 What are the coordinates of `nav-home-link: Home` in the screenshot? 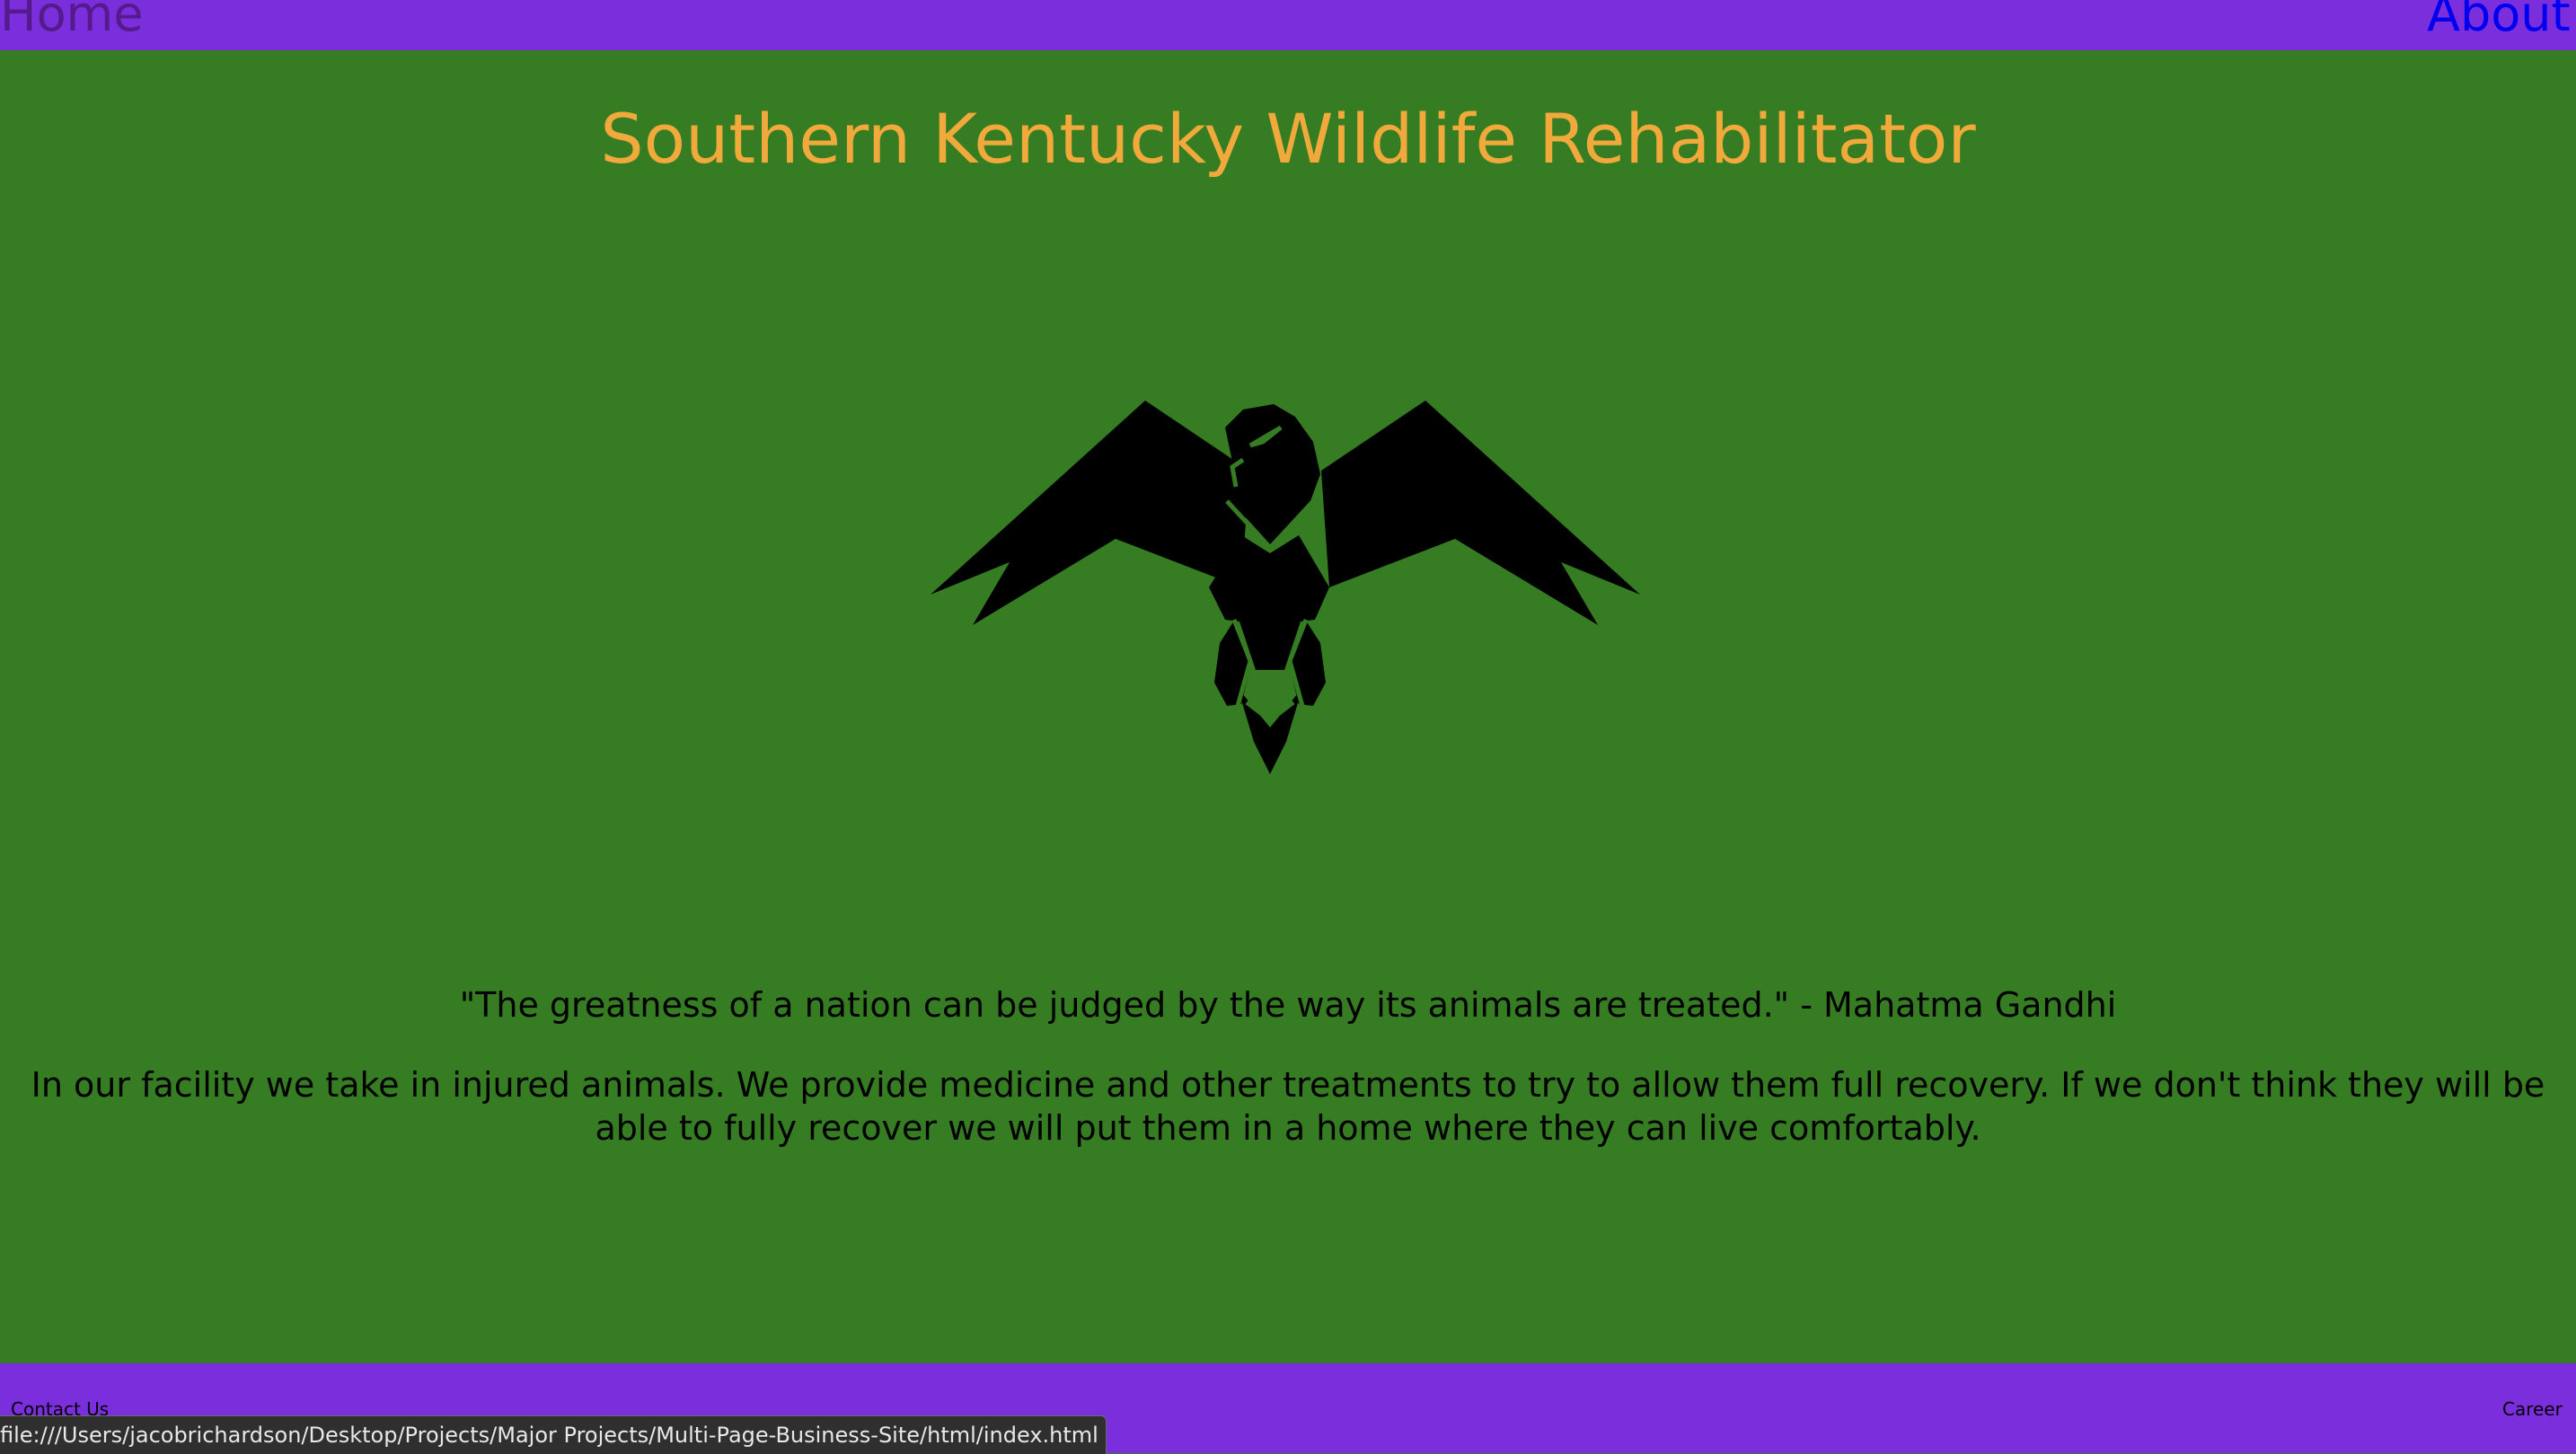 It's located at (71, 24).